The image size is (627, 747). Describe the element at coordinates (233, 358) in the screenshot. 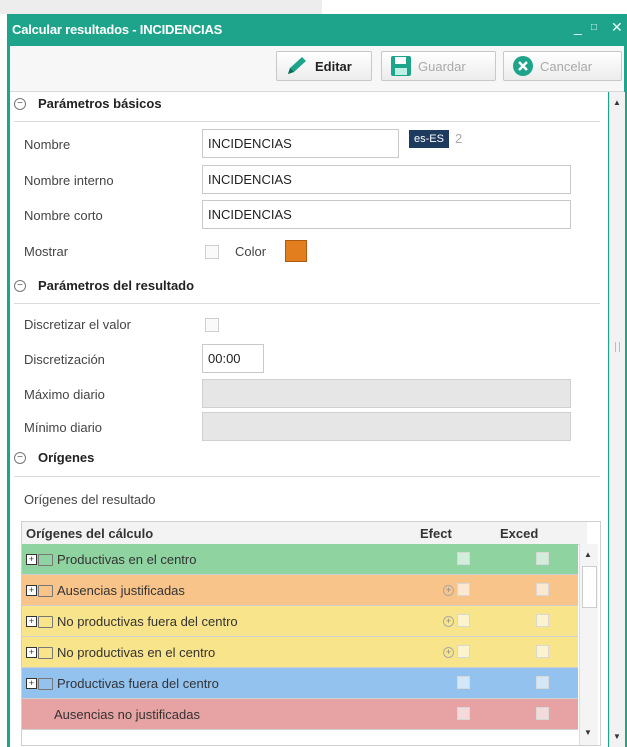

I see `discretizacion-input: 00:00` at that location.